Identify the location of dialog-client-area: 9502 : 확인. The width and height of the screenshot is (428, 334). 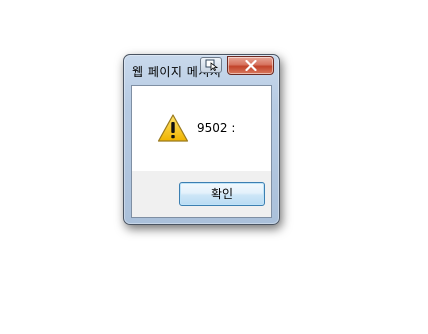
(201, 151).